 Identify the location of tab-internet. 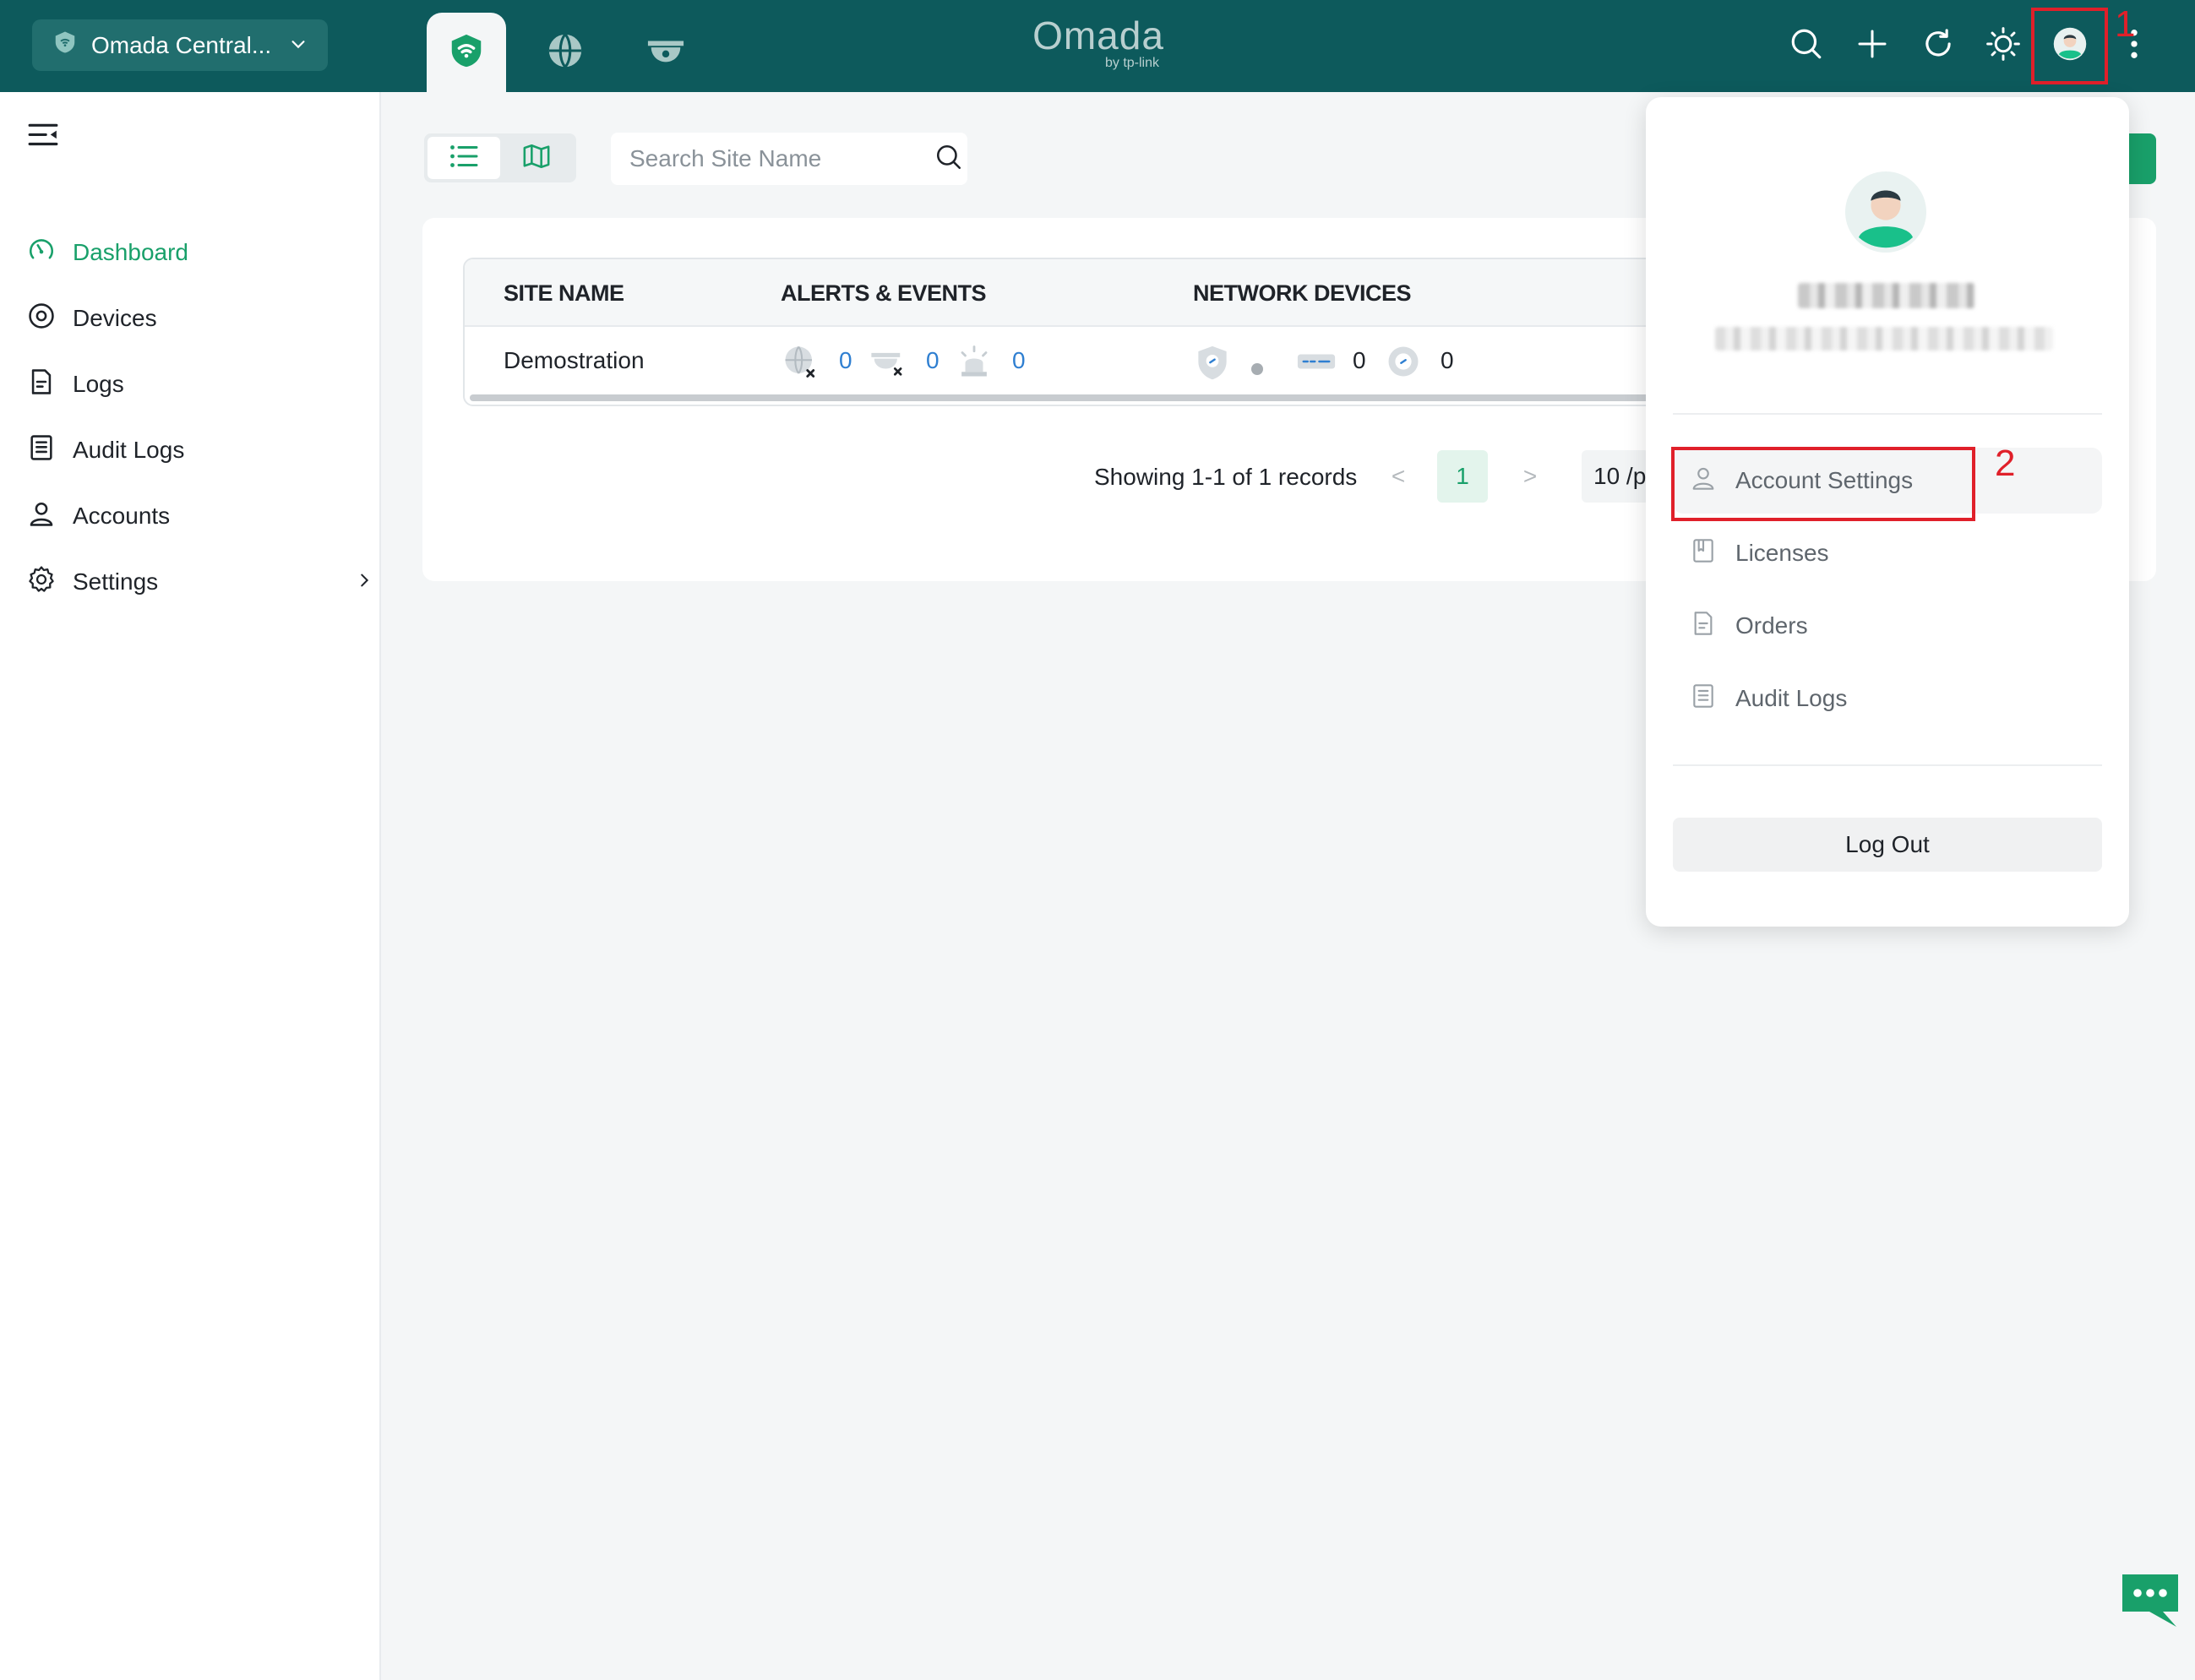
(565, 52).